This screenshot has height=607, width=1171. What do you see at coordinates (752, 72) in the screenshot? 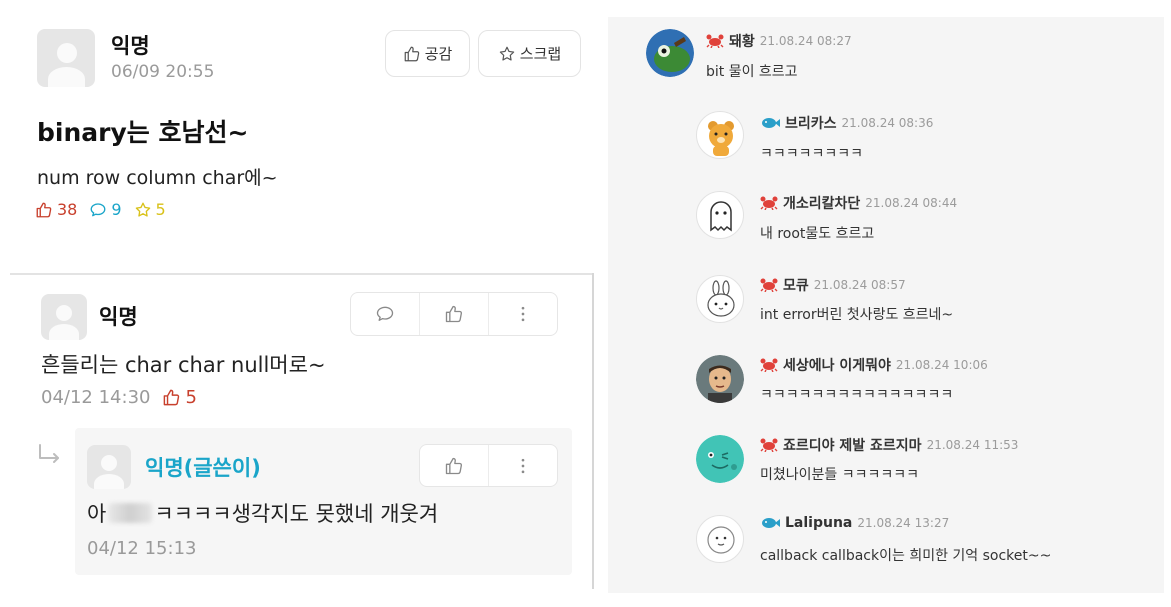
I see `comment-message: bit 물이 흐르고` at bounding box center [752, 72].